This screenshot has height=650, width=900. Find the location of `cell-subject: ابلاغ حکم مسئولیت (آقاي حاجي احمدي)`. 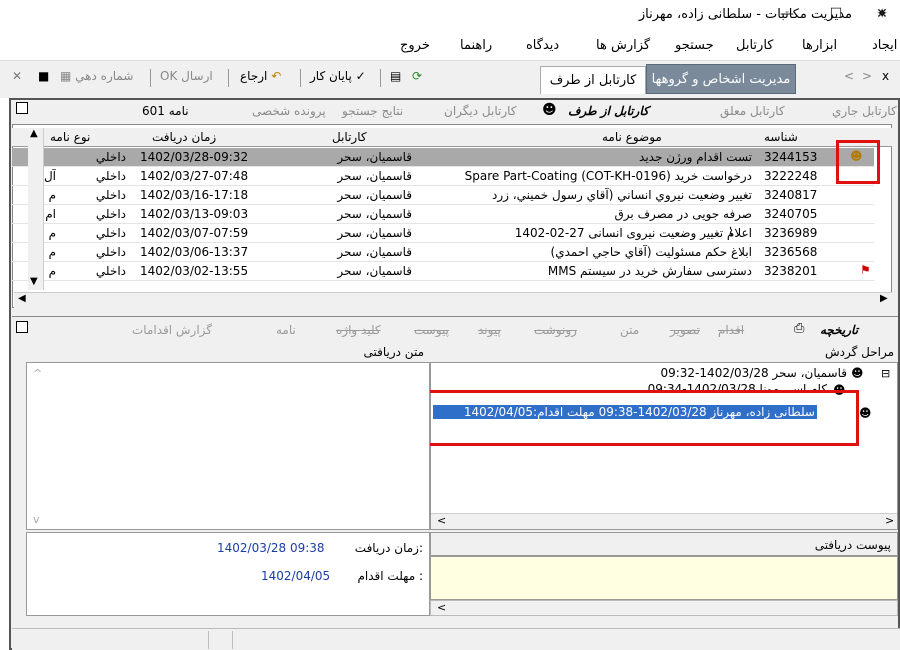

cell-subject: ابلاغ حکم مسئولیت (آقاي حاجي احمدي) is located at coordinates (651, 252).